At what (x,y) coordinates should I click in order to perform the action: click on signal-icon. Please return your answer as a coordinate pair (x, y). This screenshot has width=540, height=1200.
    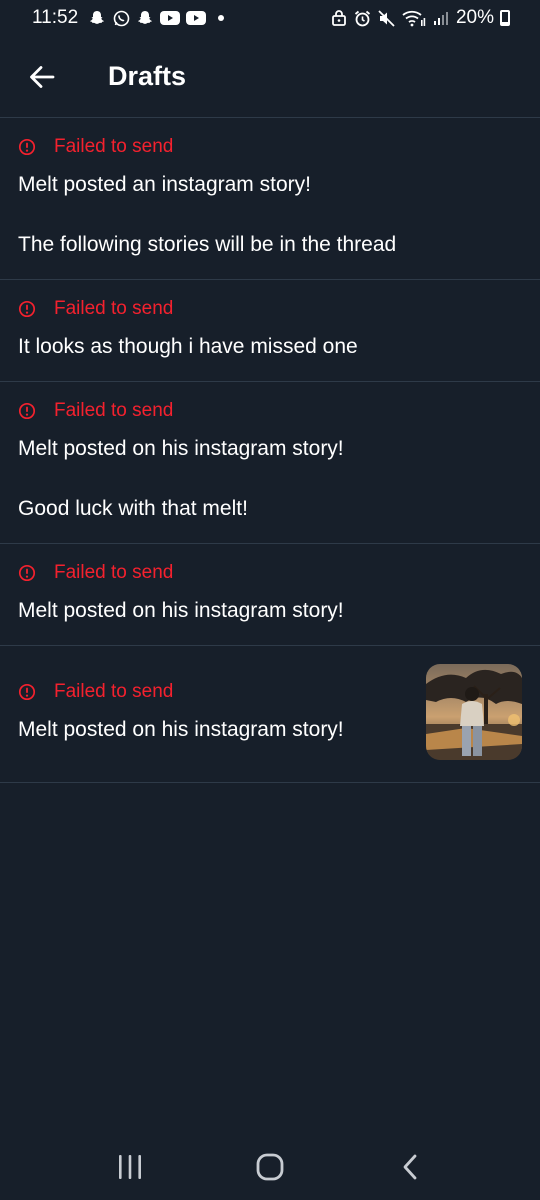
    Looking at the image, I should click on (441, 18).